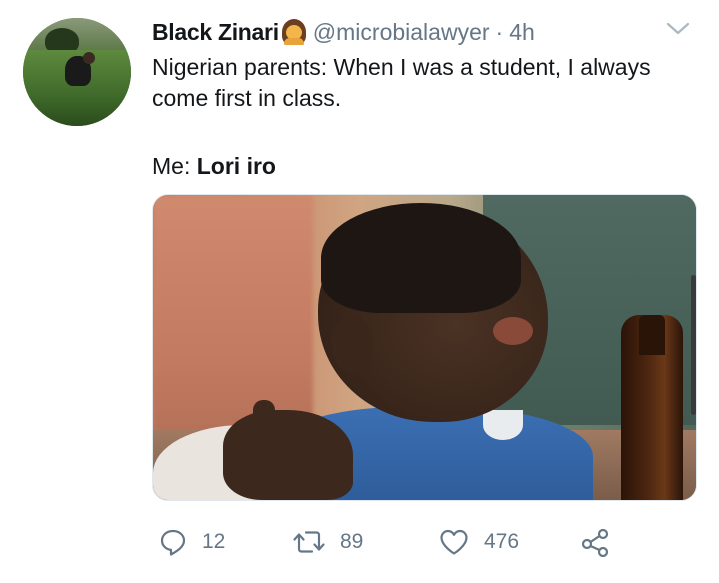 This screenshot has width=719, height=583. What do you see at coordinates (214, 541) in the screenshot?
I see `reply-count: 12` at bounding box center [214, 541].